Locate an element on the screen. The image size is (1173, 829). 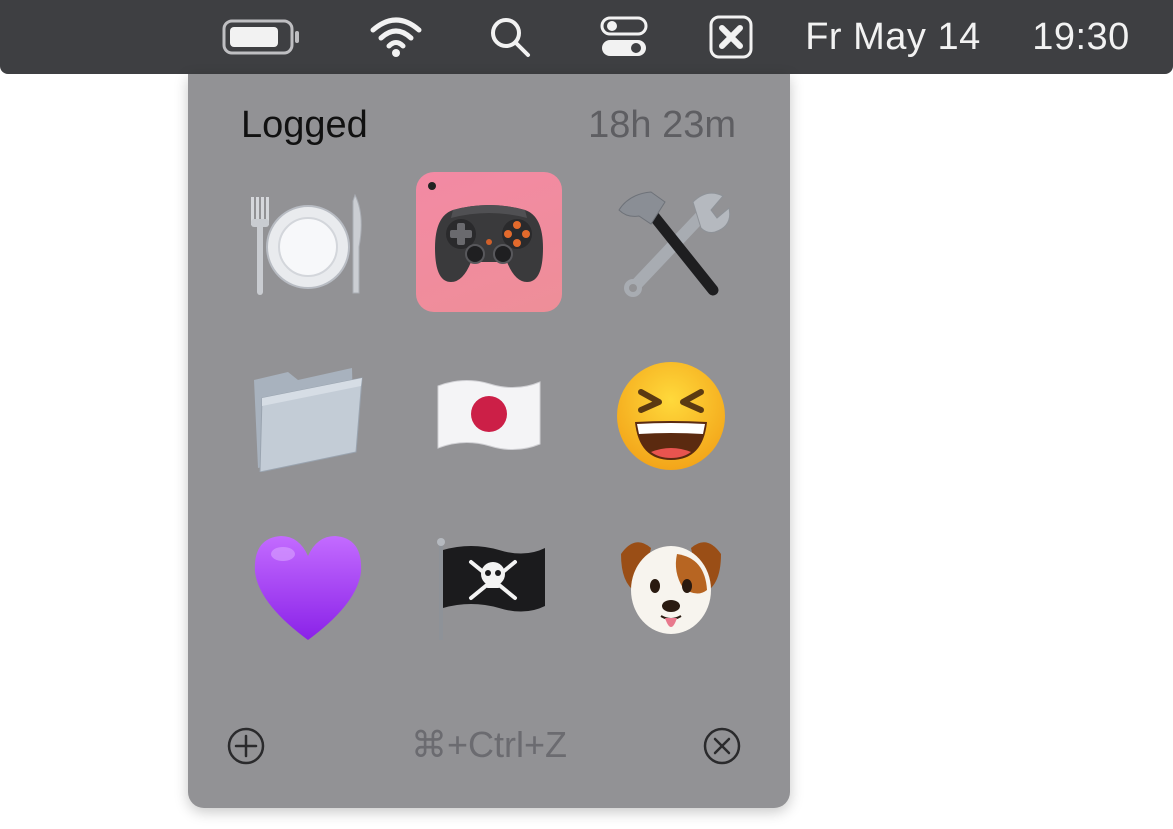
selected-indicator is located at coordinates (432, 186).